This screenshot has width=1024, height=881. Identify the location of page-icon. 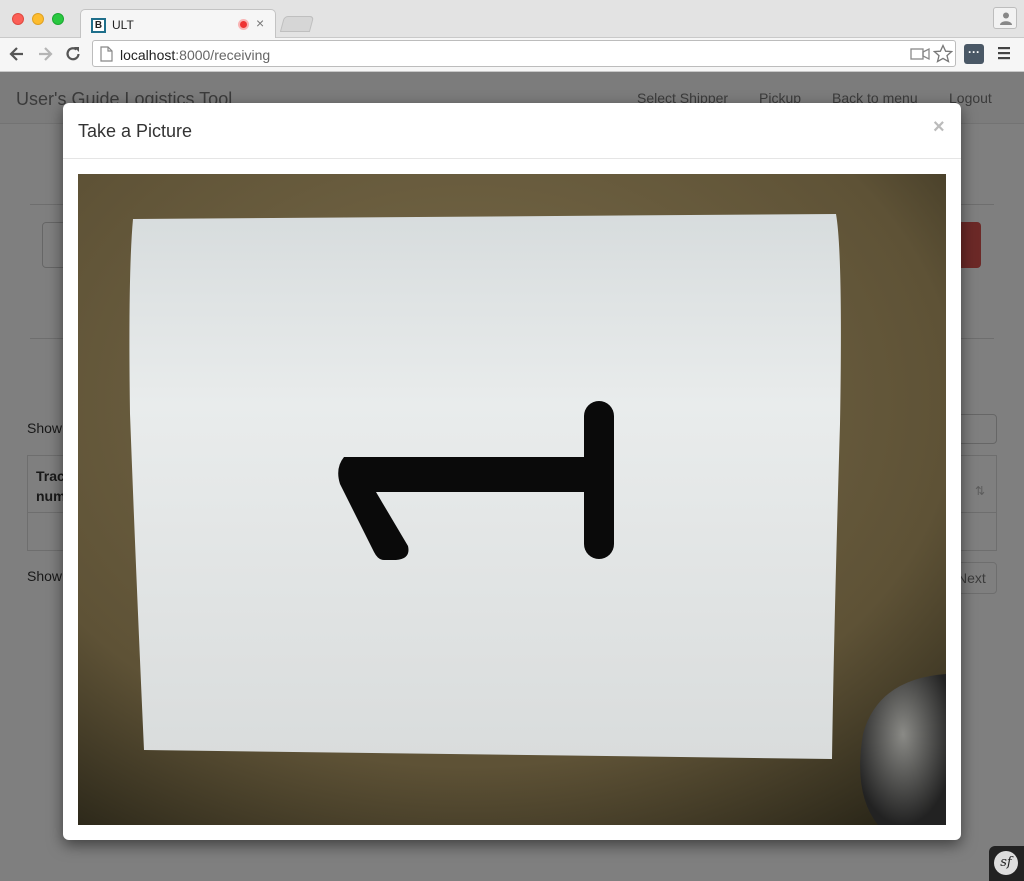
(106, 54).